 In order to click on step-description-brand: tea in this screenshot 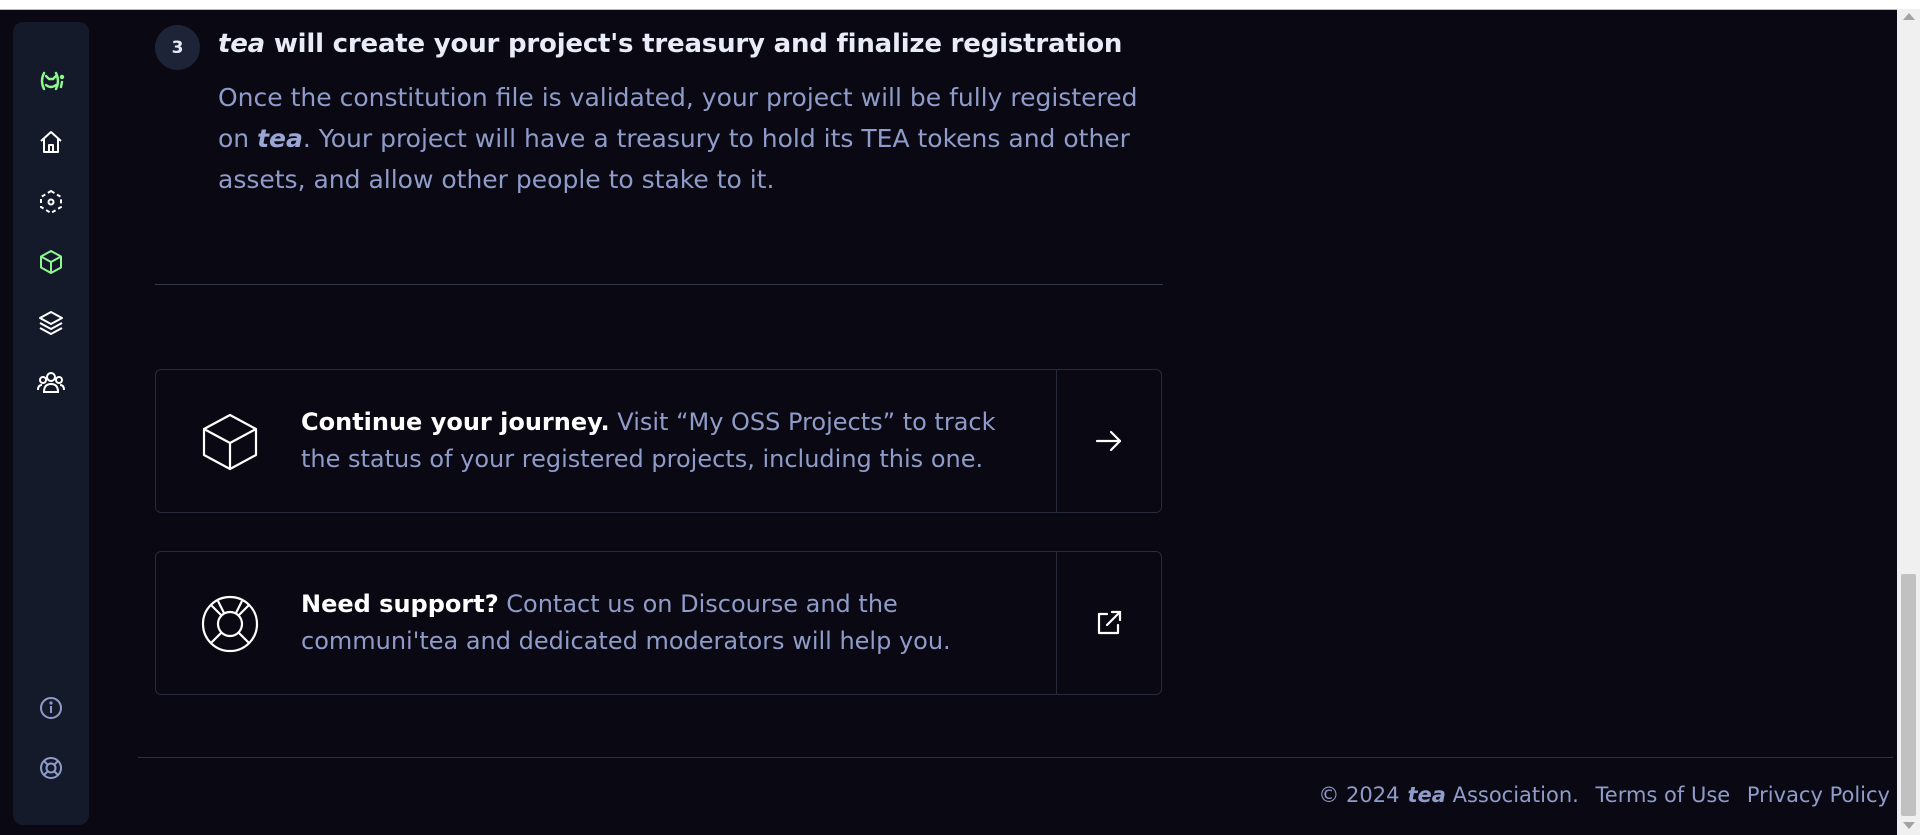, I will do `click(280, 138)`.